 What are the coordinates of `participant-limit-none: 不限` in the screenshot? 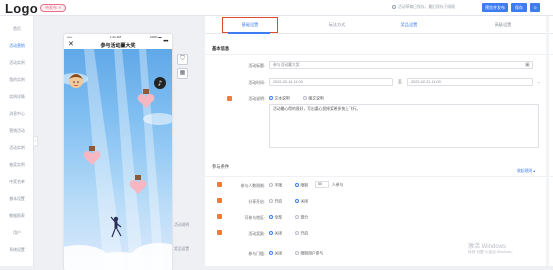 It's located at (275, 186).